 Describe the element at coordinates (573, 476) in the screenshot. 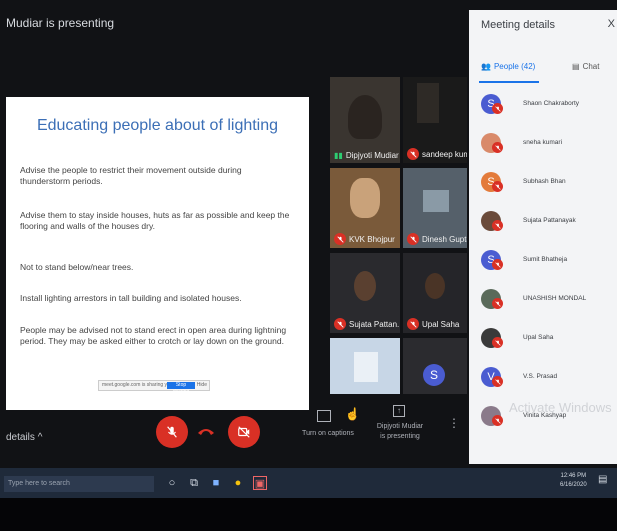

I see `clock-time: 12:46 PM` at that location.